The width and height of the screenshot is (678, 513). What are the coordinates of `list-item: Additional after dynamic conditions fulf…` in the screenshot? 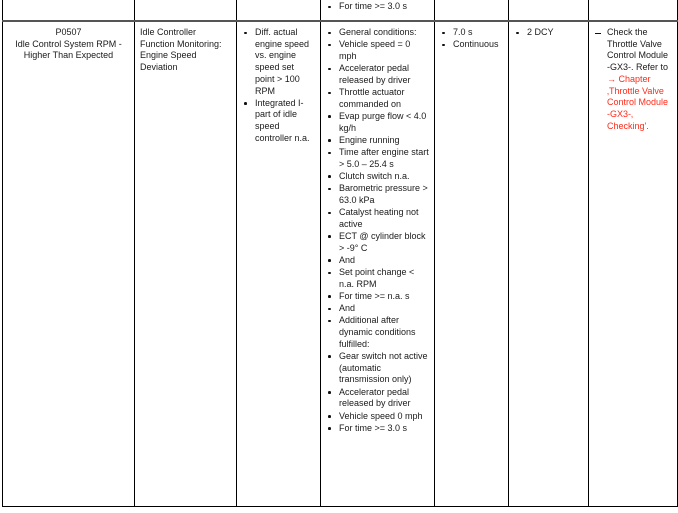 It's located at (377, 332).